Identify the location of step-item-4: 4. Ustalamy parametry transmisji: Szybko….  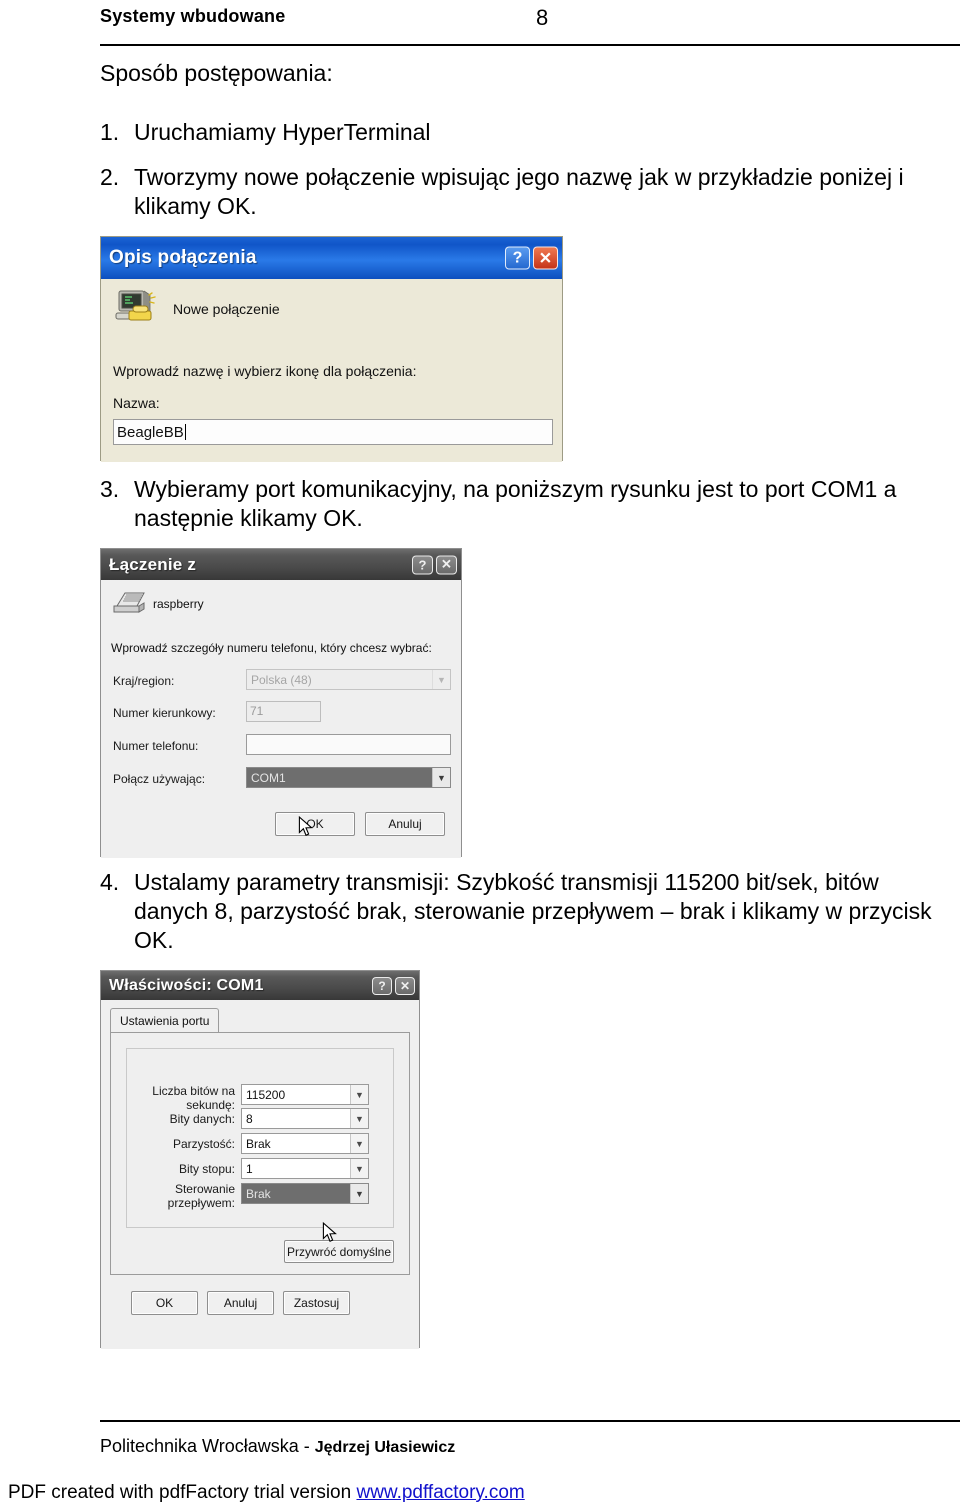
(520, 911).